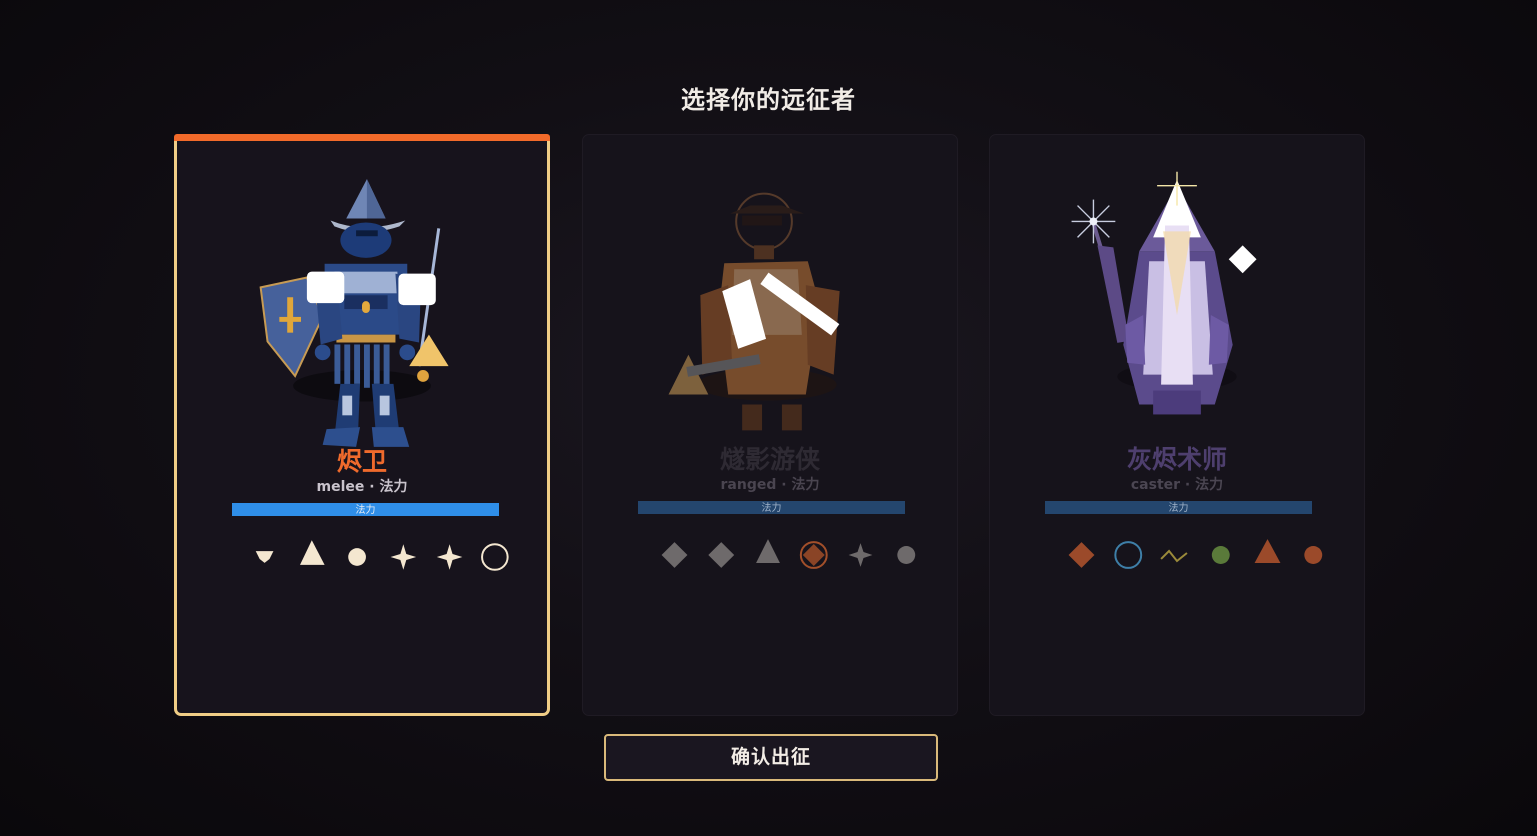  Describe the element at coordinates (768, 100) in the screenshot. I see `screen-title: 选择你的远征者` at that location.